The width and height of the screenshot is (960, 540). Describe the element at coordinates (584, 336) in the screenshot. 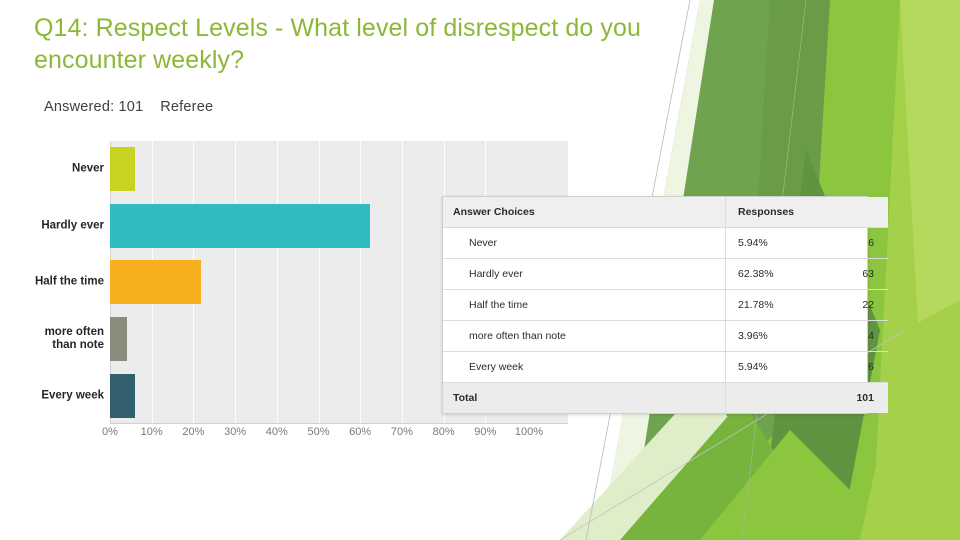

I see `cell-answer-choice: more often than note` at that location.